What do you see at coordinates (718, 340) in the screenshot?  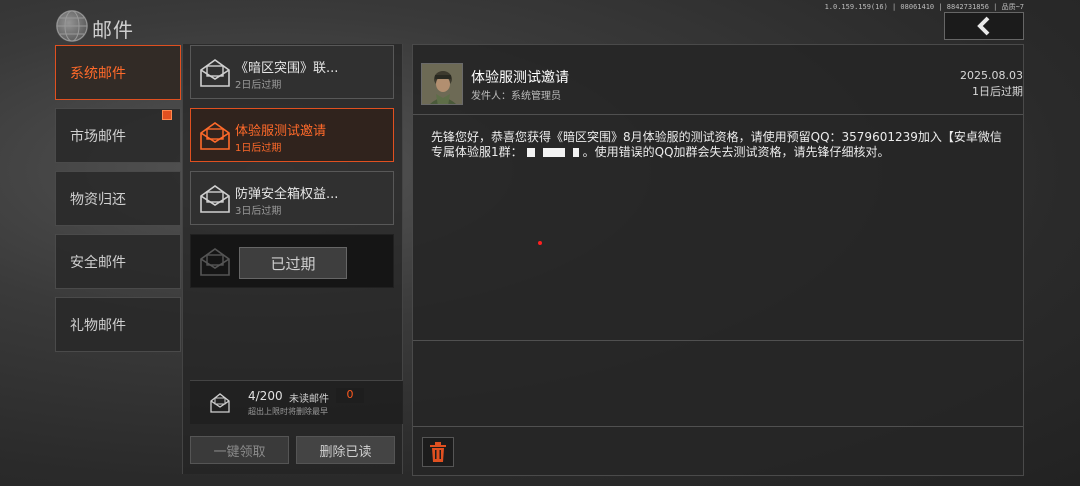 I see `content-divider` at bounding box center [718, 340].